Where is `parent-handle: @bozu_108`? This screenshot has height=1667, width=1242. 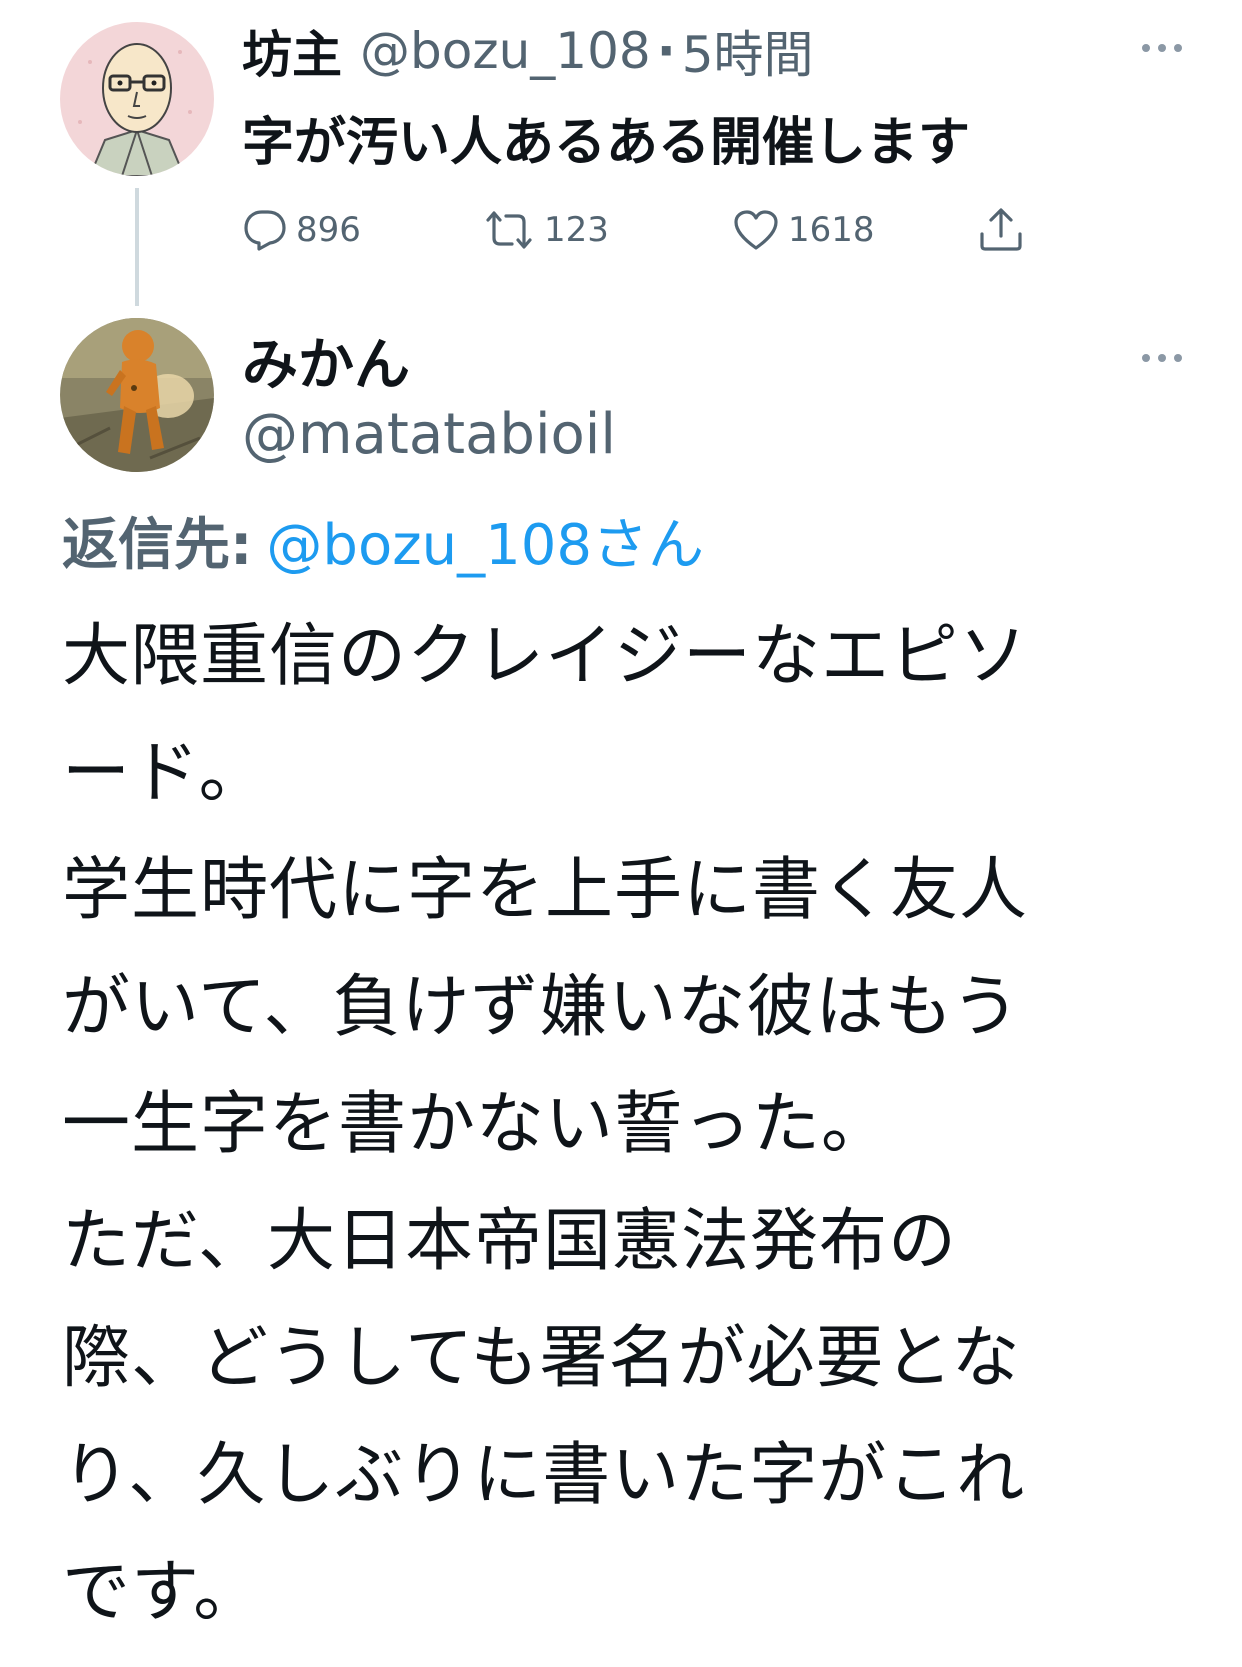
parent-handle: @bozu_108 is located at coordinates (505, 51).